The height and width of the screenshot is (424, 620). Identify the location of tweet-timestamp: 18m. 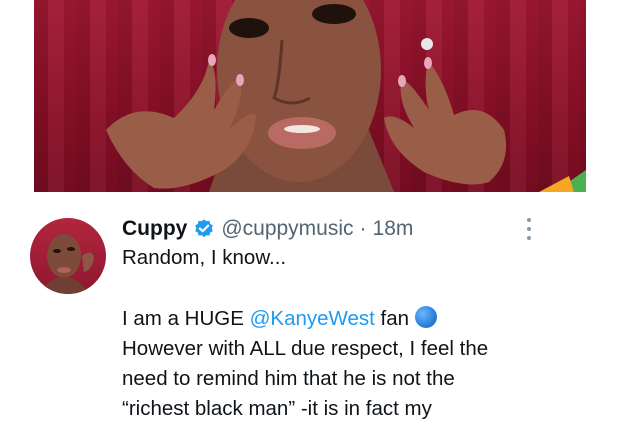
(393, 229).